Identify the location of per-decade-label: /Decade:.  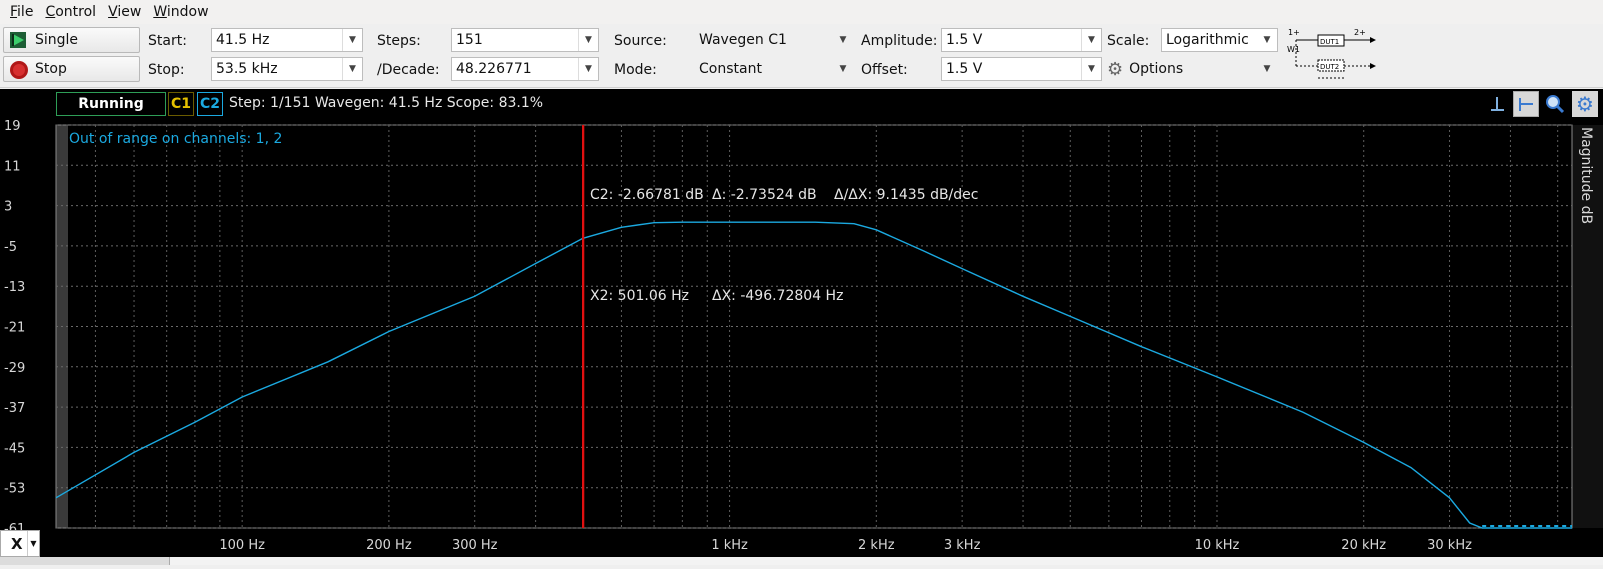
(408, 70).